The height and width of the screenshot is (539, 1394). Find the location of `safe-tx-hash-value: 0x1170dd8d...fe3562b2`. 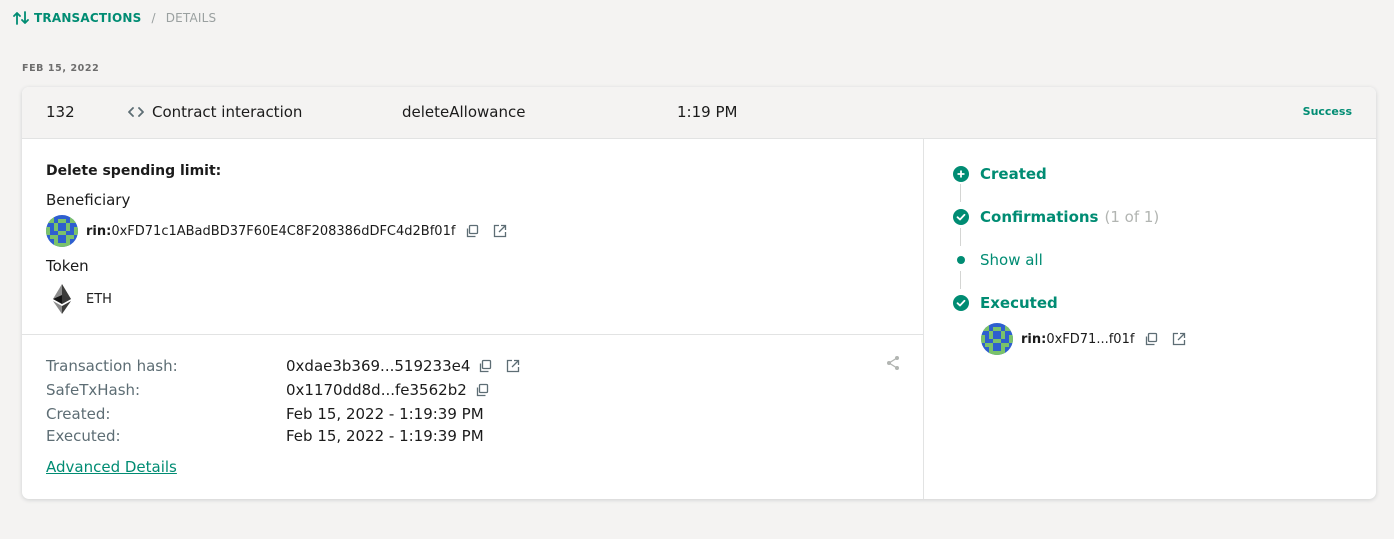

safe-tx-hash-value: 0x1170dd8d...fe3562b2 is located at coordinates (376, 390).